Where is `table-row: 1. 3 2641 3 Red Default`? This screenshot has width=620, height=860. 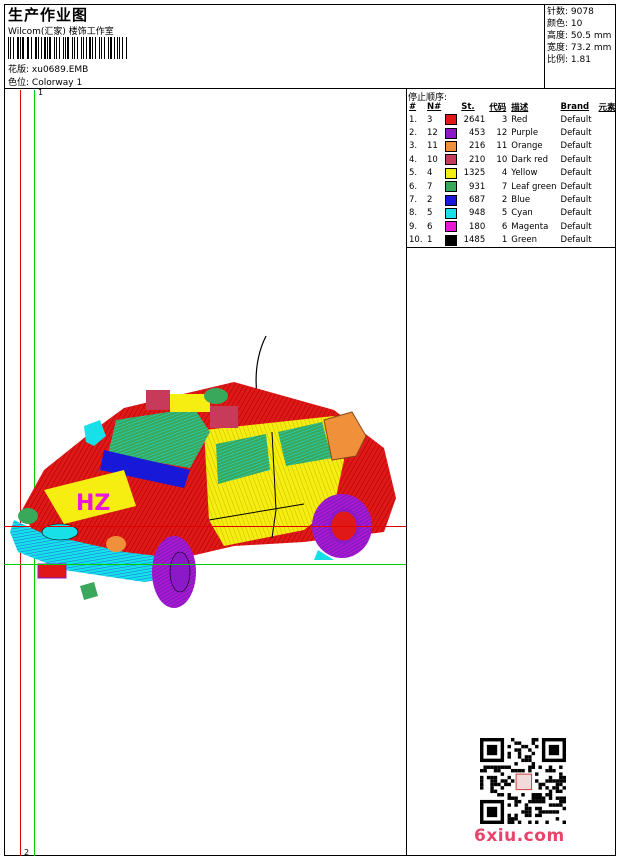 table-row: 1. 3 2641 3 Red Default is located at coordinates (512, 119).